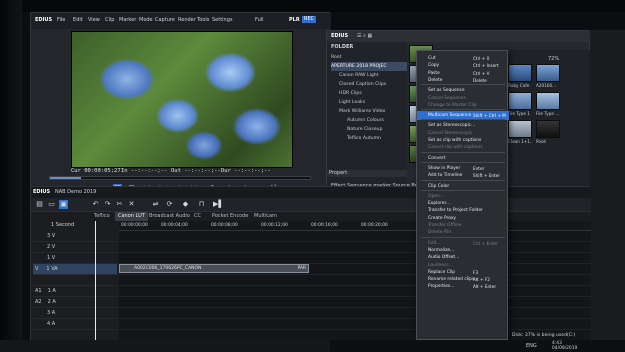  I want to click on track-lane: A002C006_170626PC_CANON PAR, so click(355, 269).